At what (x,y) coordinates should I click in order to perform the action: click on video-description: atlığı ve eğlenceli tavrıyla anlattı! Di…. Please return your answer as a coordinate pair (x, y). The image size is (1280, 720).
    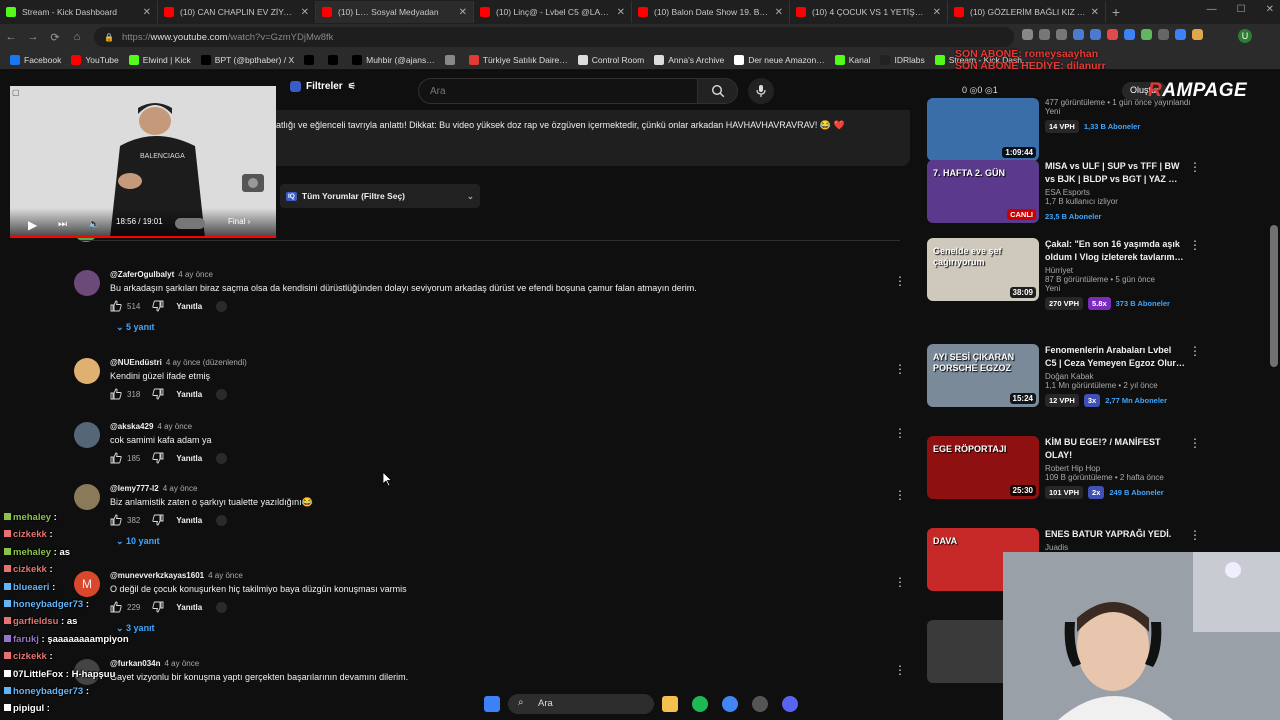
    Looking at the image, I should click on (590, 138).